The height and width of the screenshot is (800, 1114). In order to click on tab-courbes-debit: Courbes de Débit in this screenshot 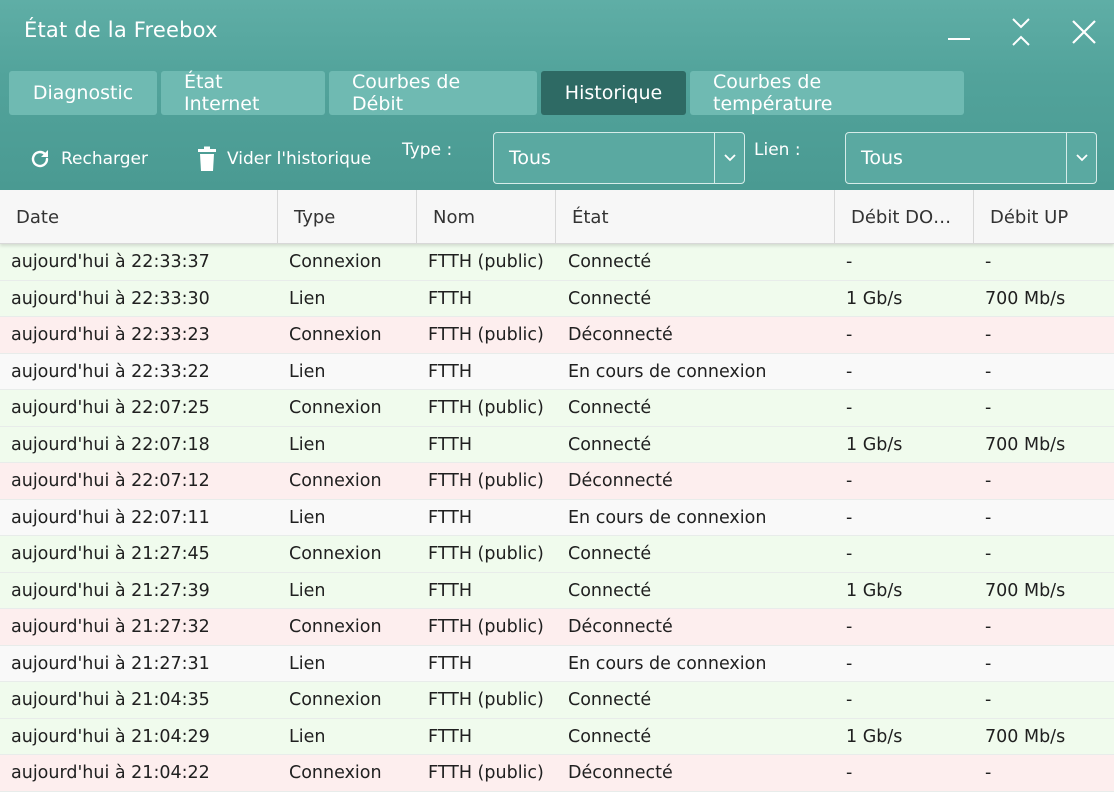, I will do `click(433, 93)`.